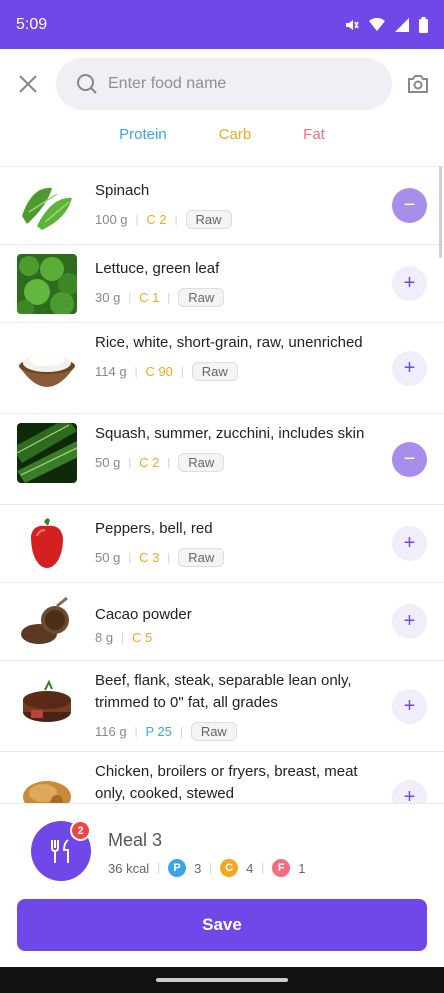  Describe the element at coordinates (440, 212) in the screenshot. I see `scrollbar` at that location.